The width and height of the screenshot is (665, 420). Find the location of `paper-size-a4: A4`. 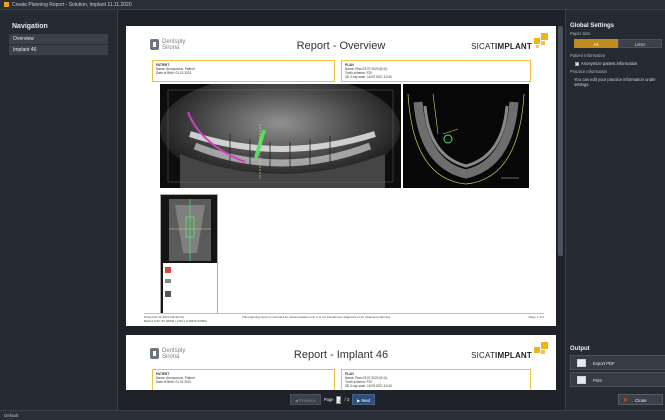

paper-size-a4: A4 is located at coordinates (596, 43).